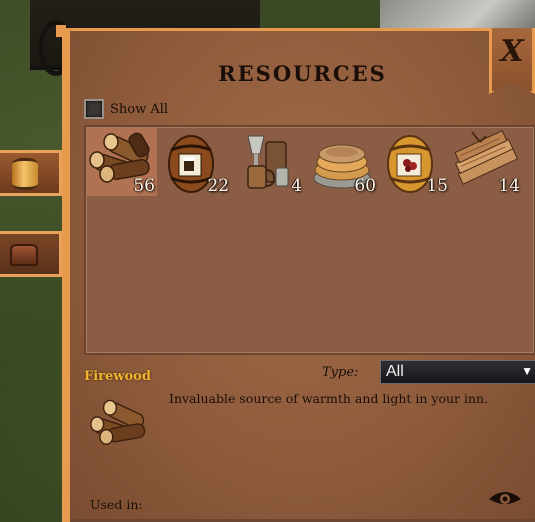  What do you see at coordinates (512, 51) in the screenshot?
I see `close-icon: X` at bounding box center [512, 51].